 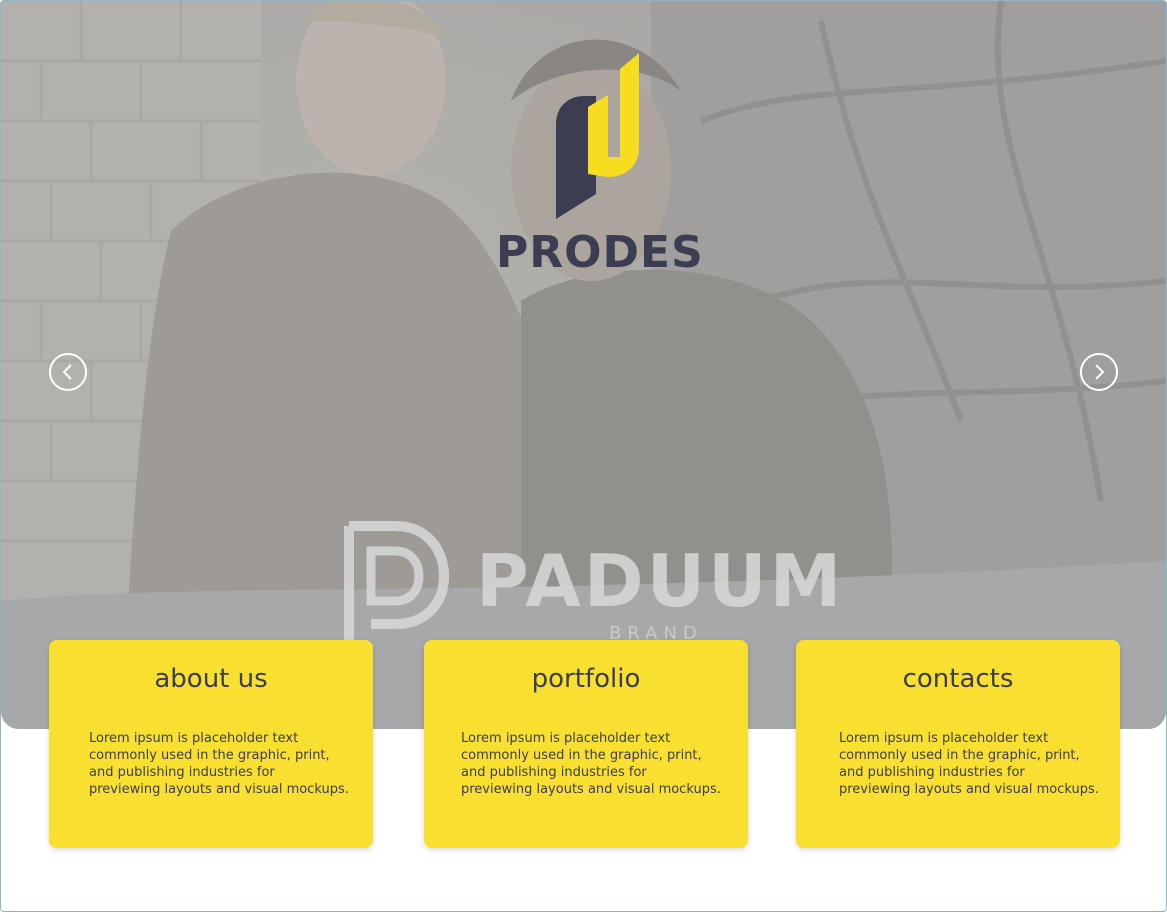 I want to click on brand-name: PRODES, so click(x=600, y=252).